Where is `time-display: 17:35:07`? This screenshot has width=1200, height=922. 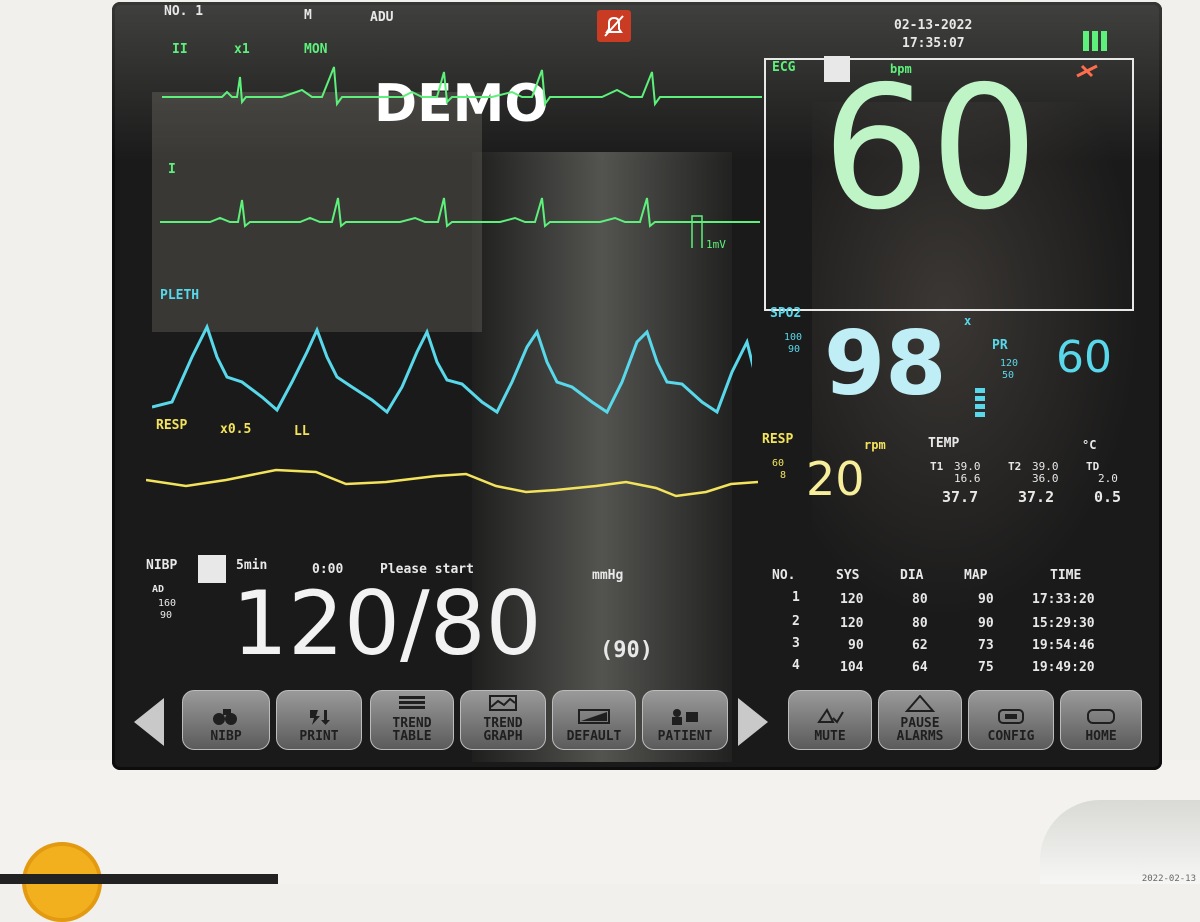 time-display: 17:35:07 is located at coordinates (933, 43).